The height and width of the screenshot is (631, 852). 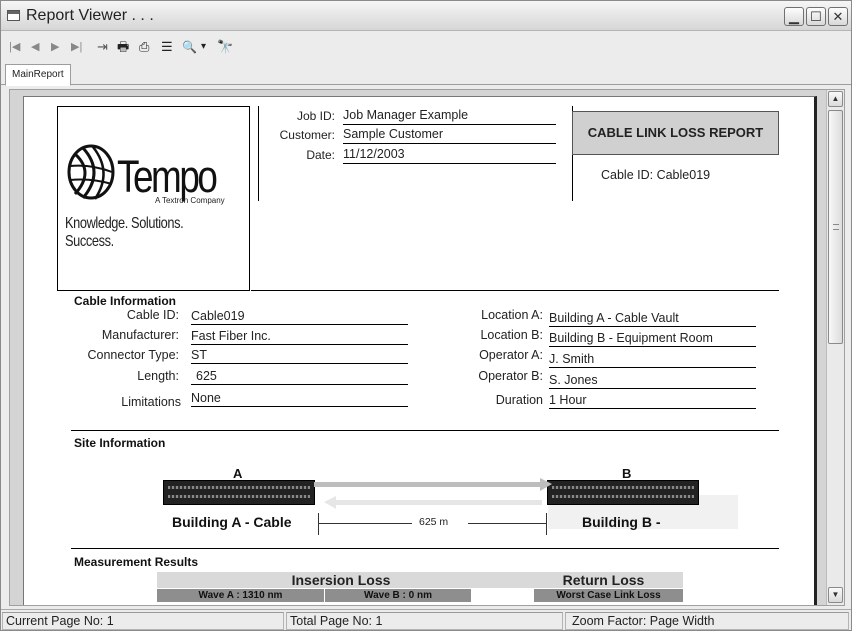 What do you see at coordinates (152, 315) in the screenshot?
I see `cable-id-label: Cable ID:` at bounding box center [152, 315].